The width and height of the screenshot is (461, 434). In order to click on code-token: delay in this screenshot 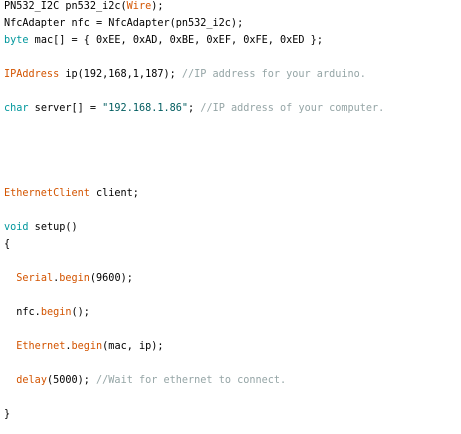, I will do `click(31, 380)`.